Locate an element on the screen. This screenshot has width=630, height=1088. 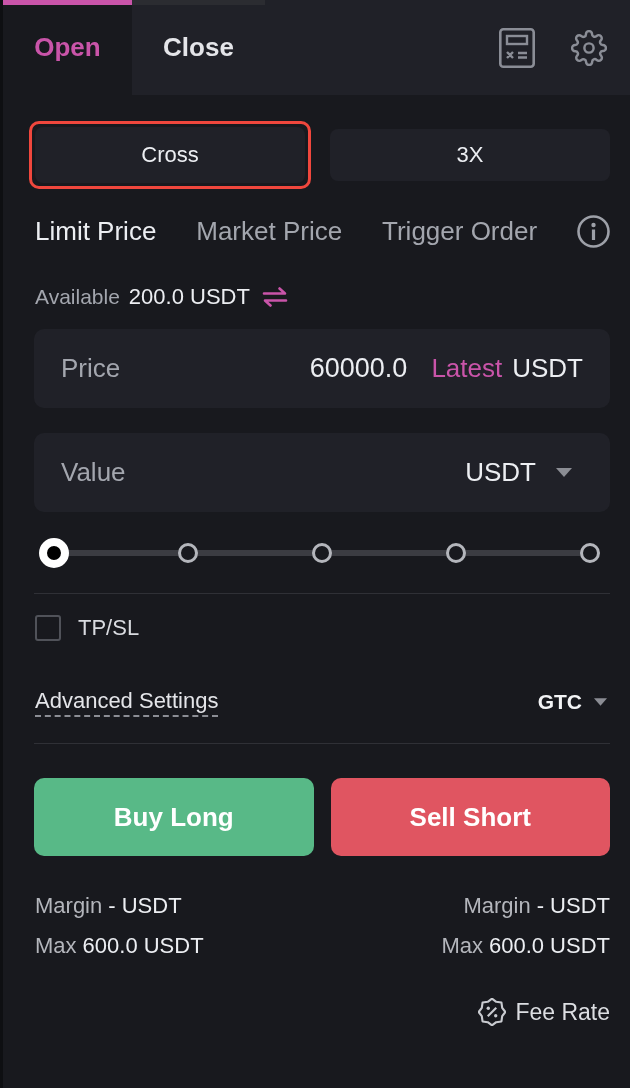
time-in-force-dropdown: GTC is located at coordinates (572, 702).